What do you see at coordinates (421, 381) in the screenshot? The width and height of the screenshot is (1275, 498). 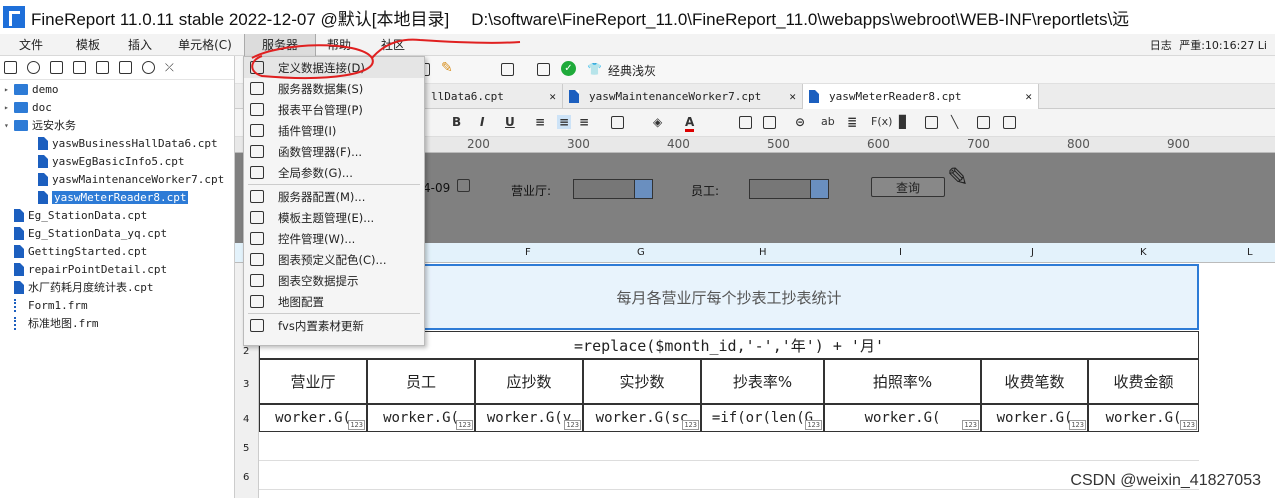 I see `header-cell: 员工` at bounding box center [421, 381].